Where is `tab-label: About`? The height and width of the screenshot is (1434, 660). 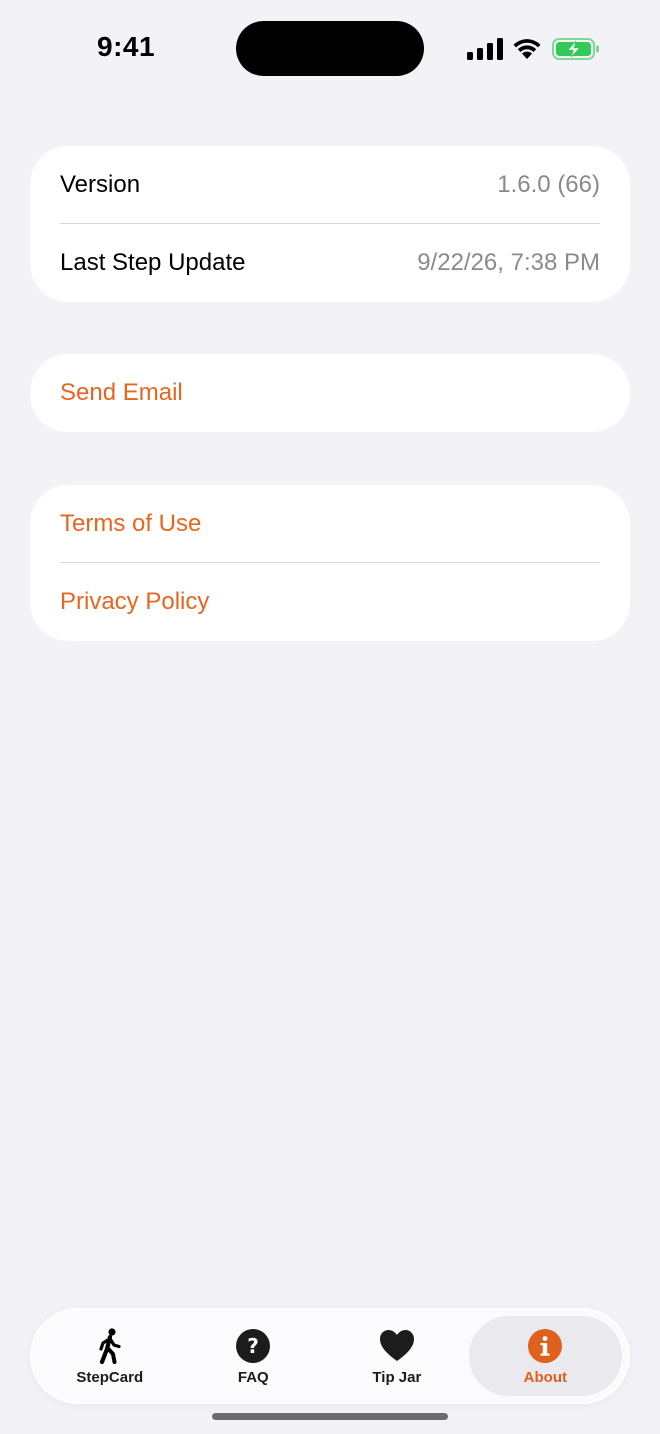
tab-label: About is located at coordinates (545, 1377).